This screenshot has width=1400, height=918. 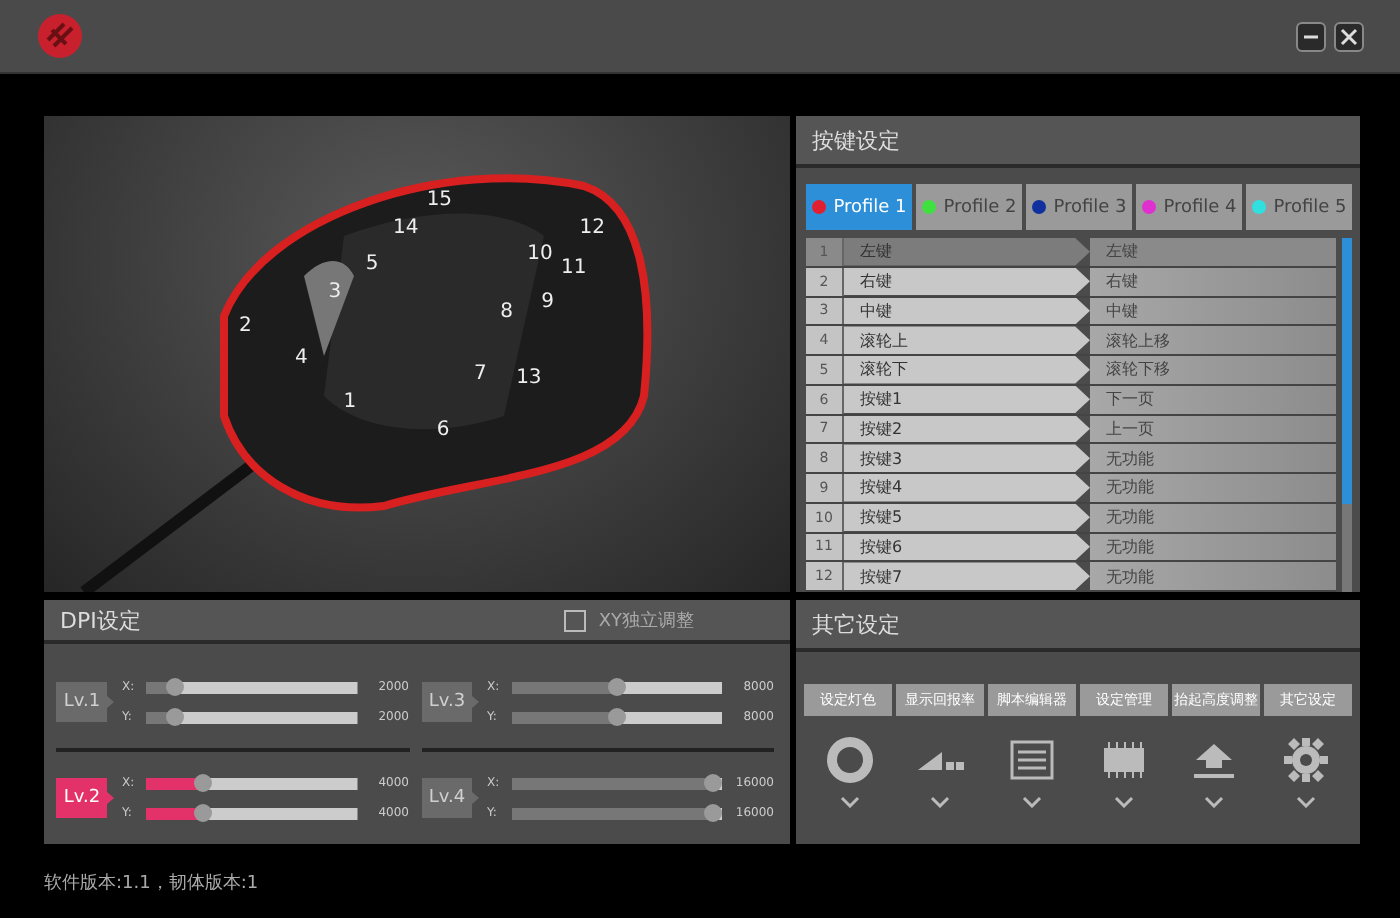 What do you see at coordinates (646, 621) in the screenshot?
I see `checkbox-label: XY独立调整` at bounding box center [646, 621].